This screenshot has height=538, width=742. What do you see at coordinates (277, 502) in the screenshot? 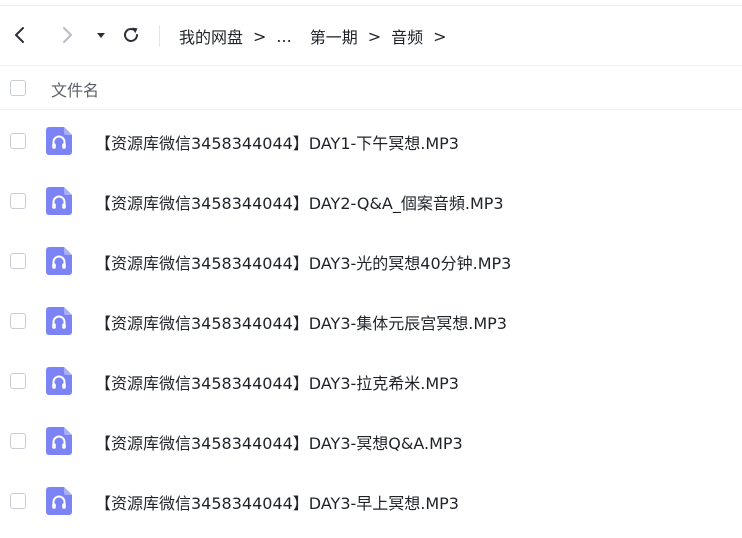
I see `file-name: 【资源库微信3458344044】DAY3-早上冥想.MP3` at bounding box center [277, 502].